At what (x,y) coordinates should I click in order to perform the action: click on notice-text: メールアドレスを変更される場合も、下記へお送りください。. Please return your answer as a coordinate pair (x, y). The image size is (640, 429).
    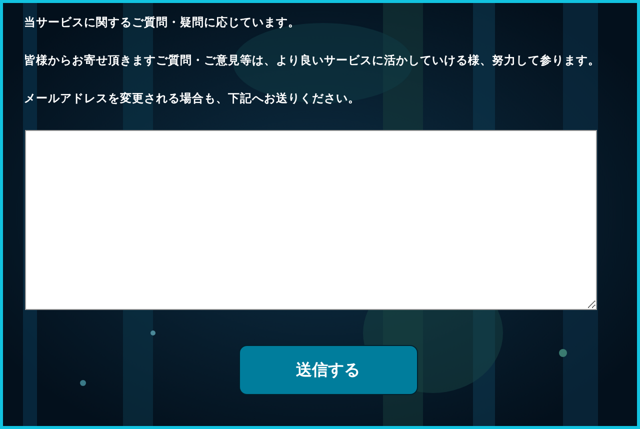
    Looking at the image, I should click on (192, 98).